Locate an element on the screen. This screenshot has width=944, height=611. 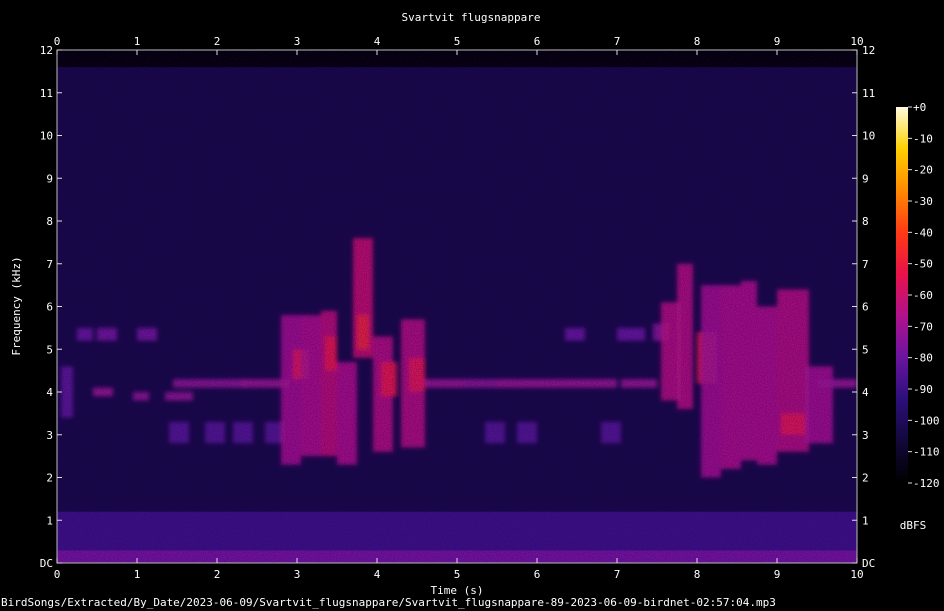
x-axis-label: Time (s) is located at coordinates (457, 590).